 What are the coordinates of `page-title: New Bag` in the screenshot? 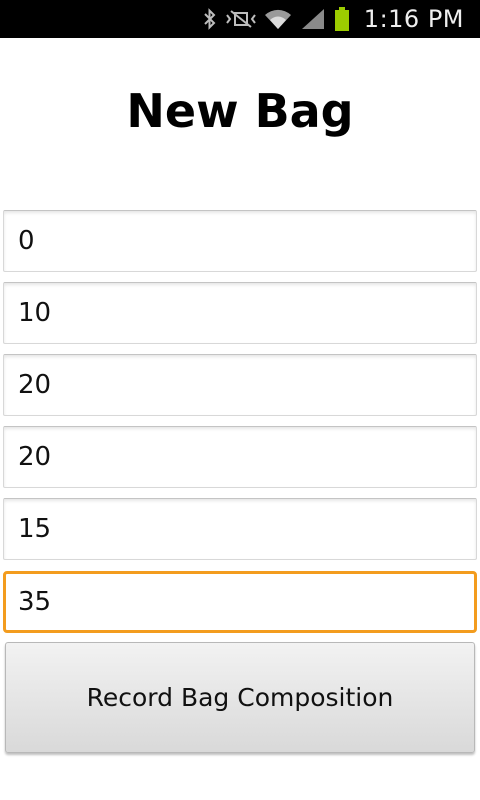 It's located at (240, 111).